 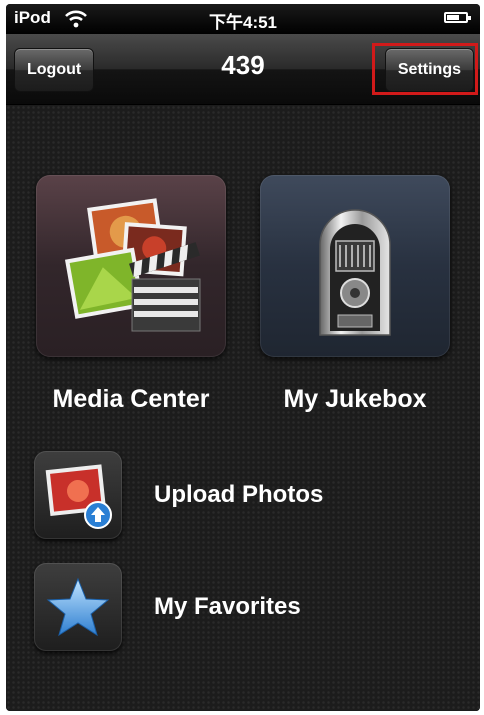 I want to click on upload-photos-icon-button, so click(x=78, y=495).